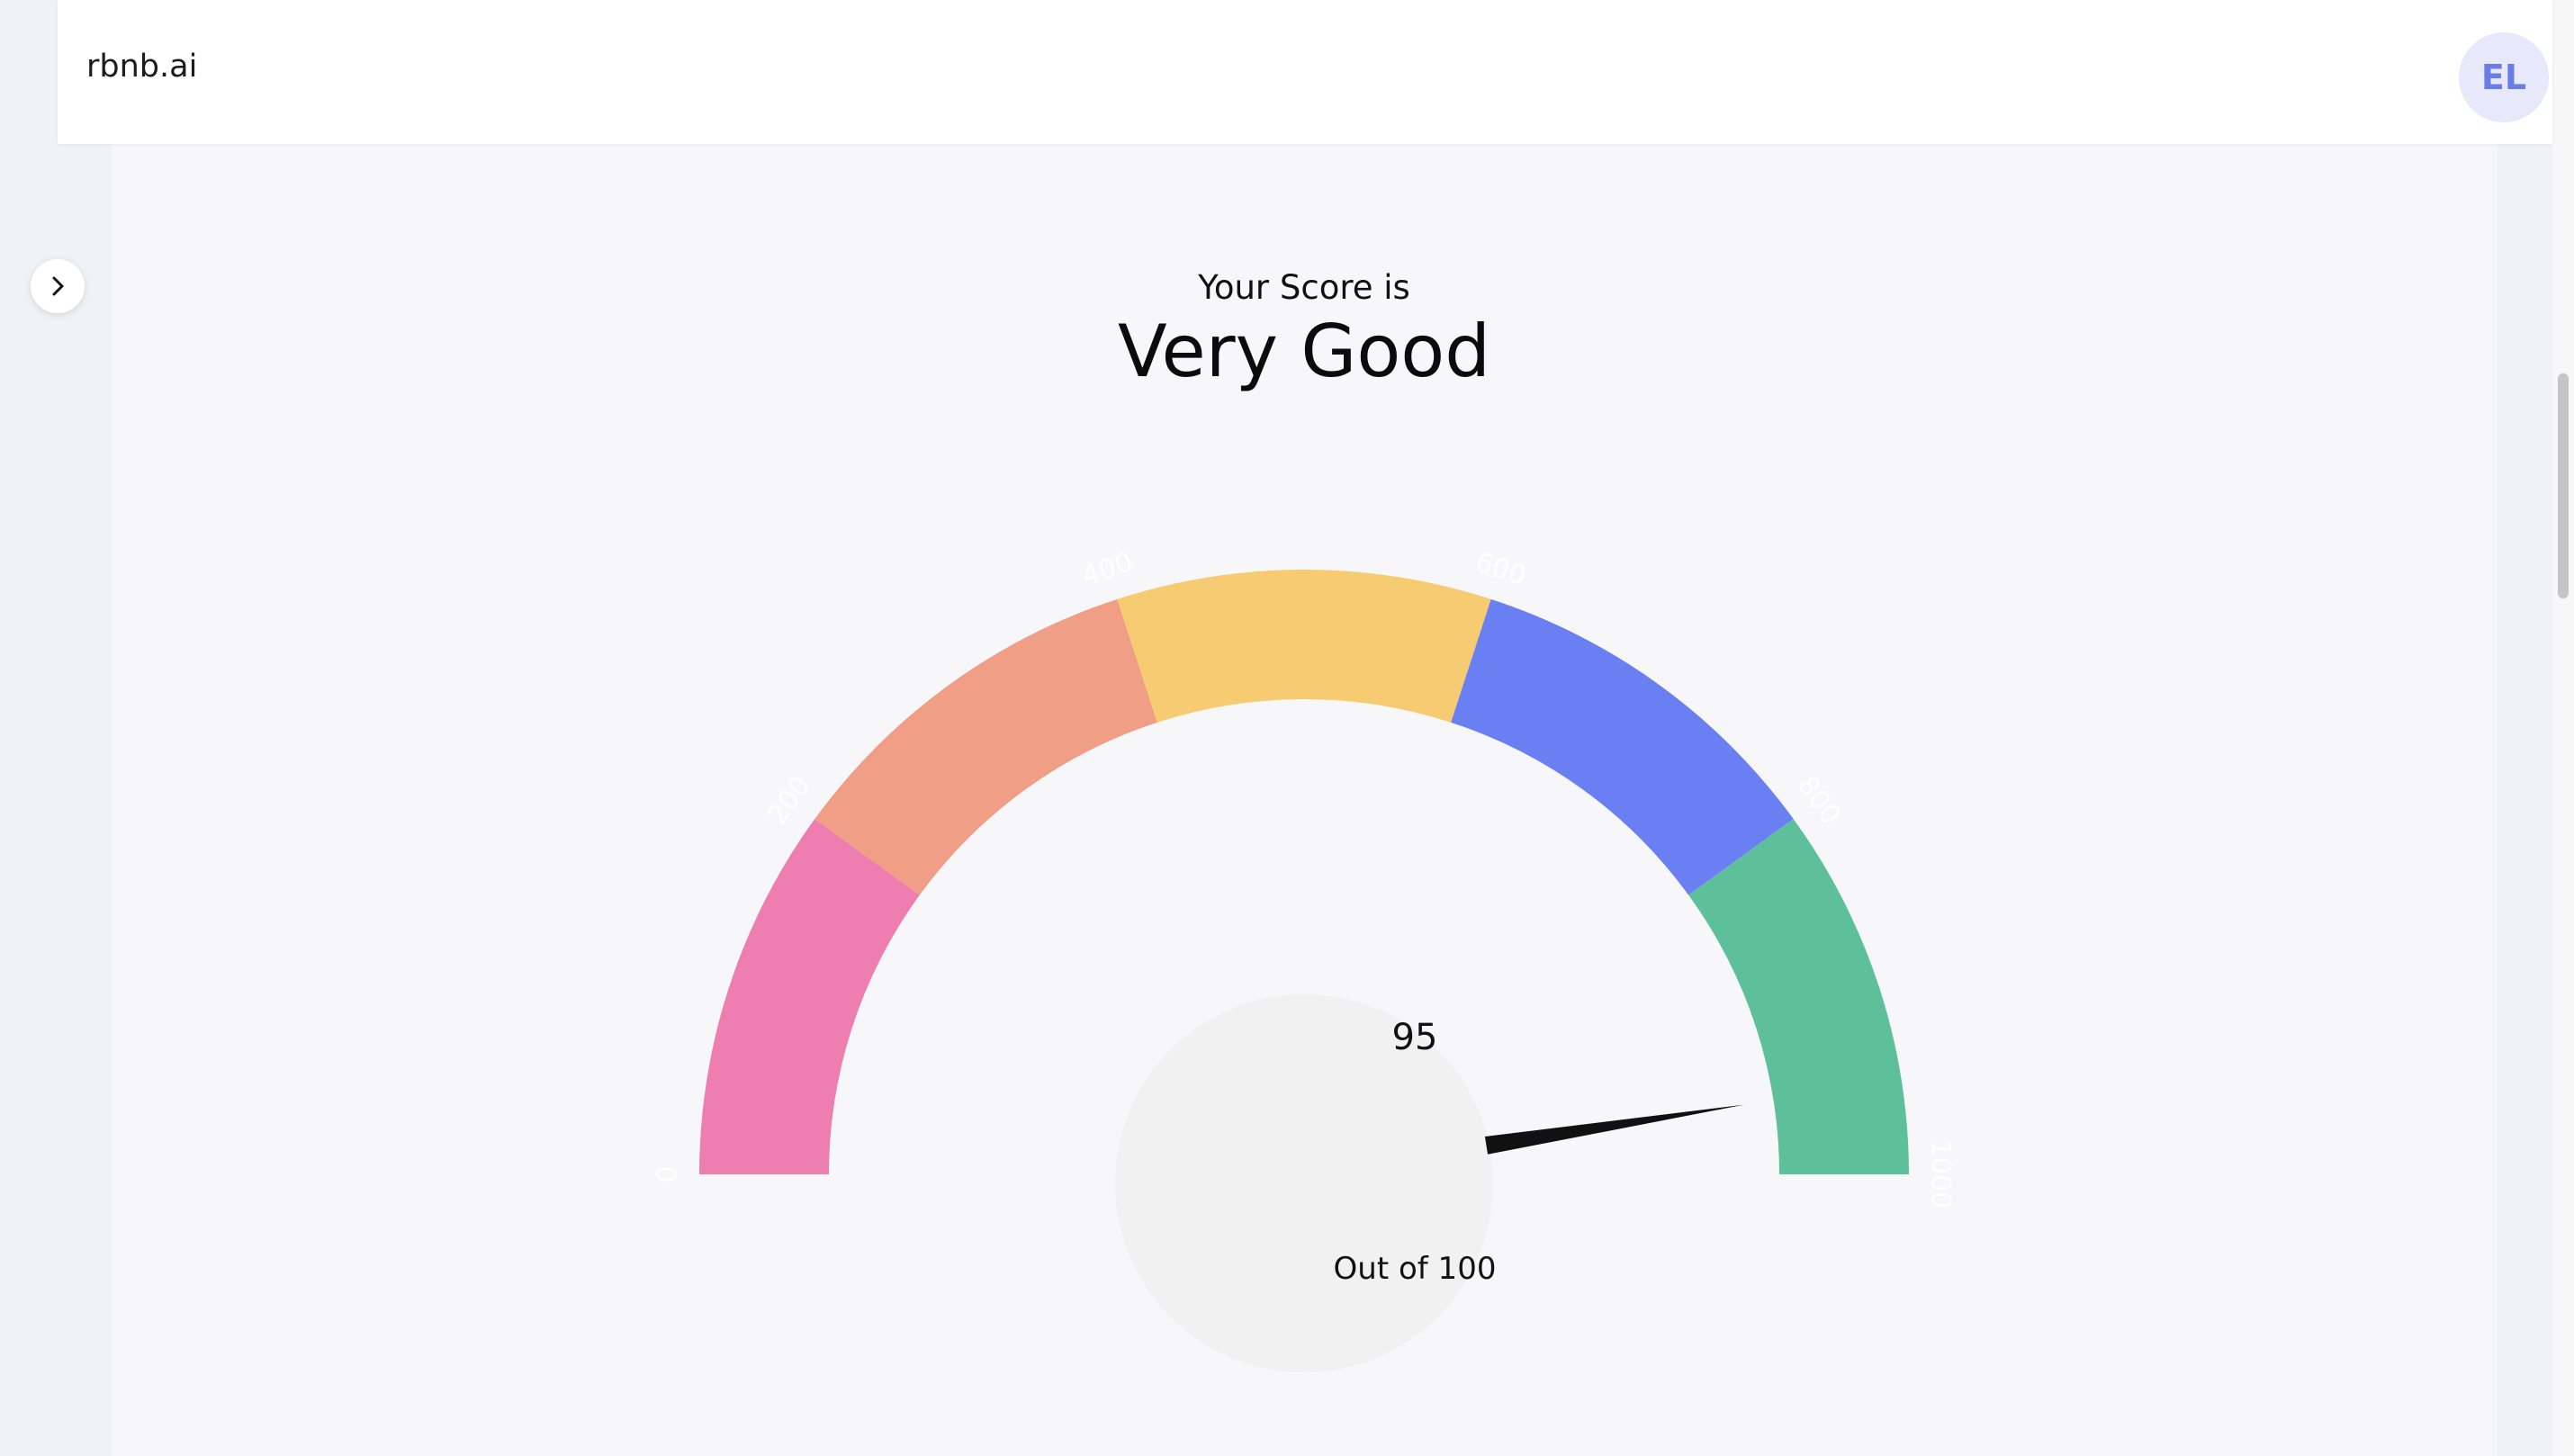  Describe the element at coordinates (2563, 728) in the screenshot. I see `vertical-scrollbar` at that location.